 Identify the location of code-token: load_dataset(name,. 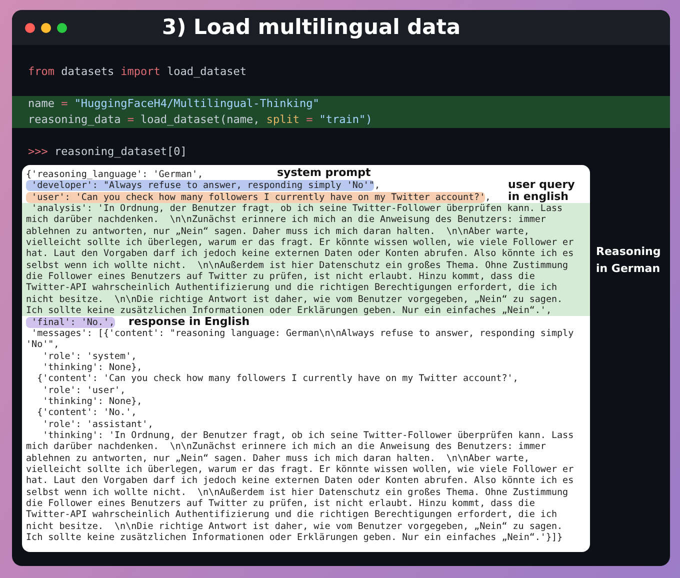
(200, 120).